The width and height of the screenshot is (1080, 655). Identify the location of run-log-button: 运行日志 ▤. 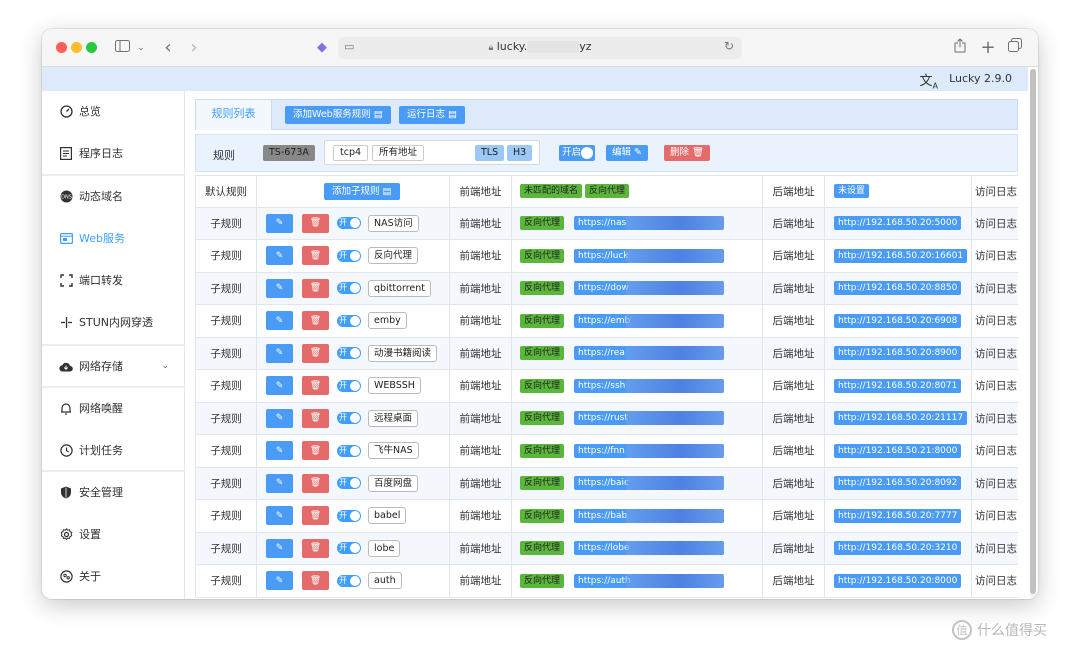
(432, 115).